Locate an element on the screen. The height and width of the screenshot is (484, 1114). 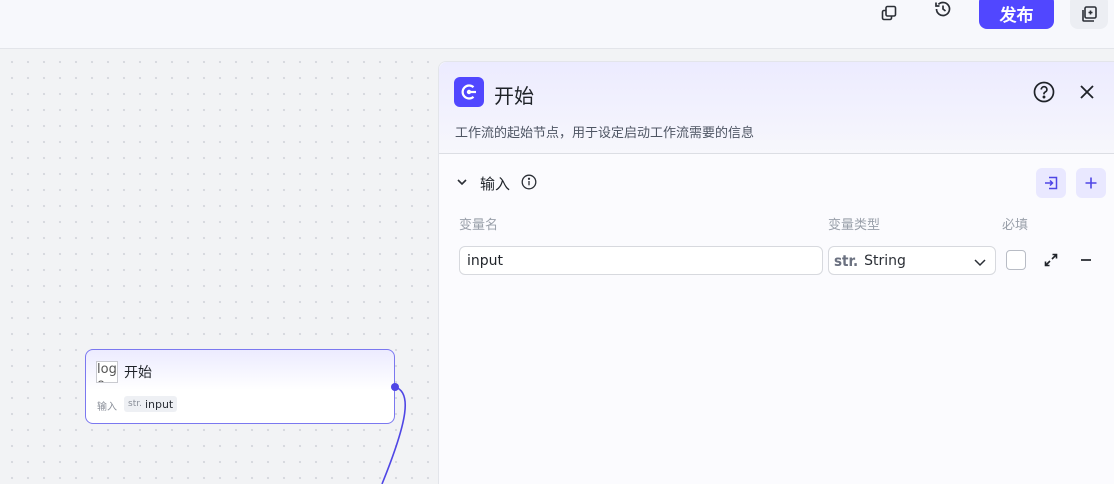
import-variable-button is located at coordinates (1051, 183).